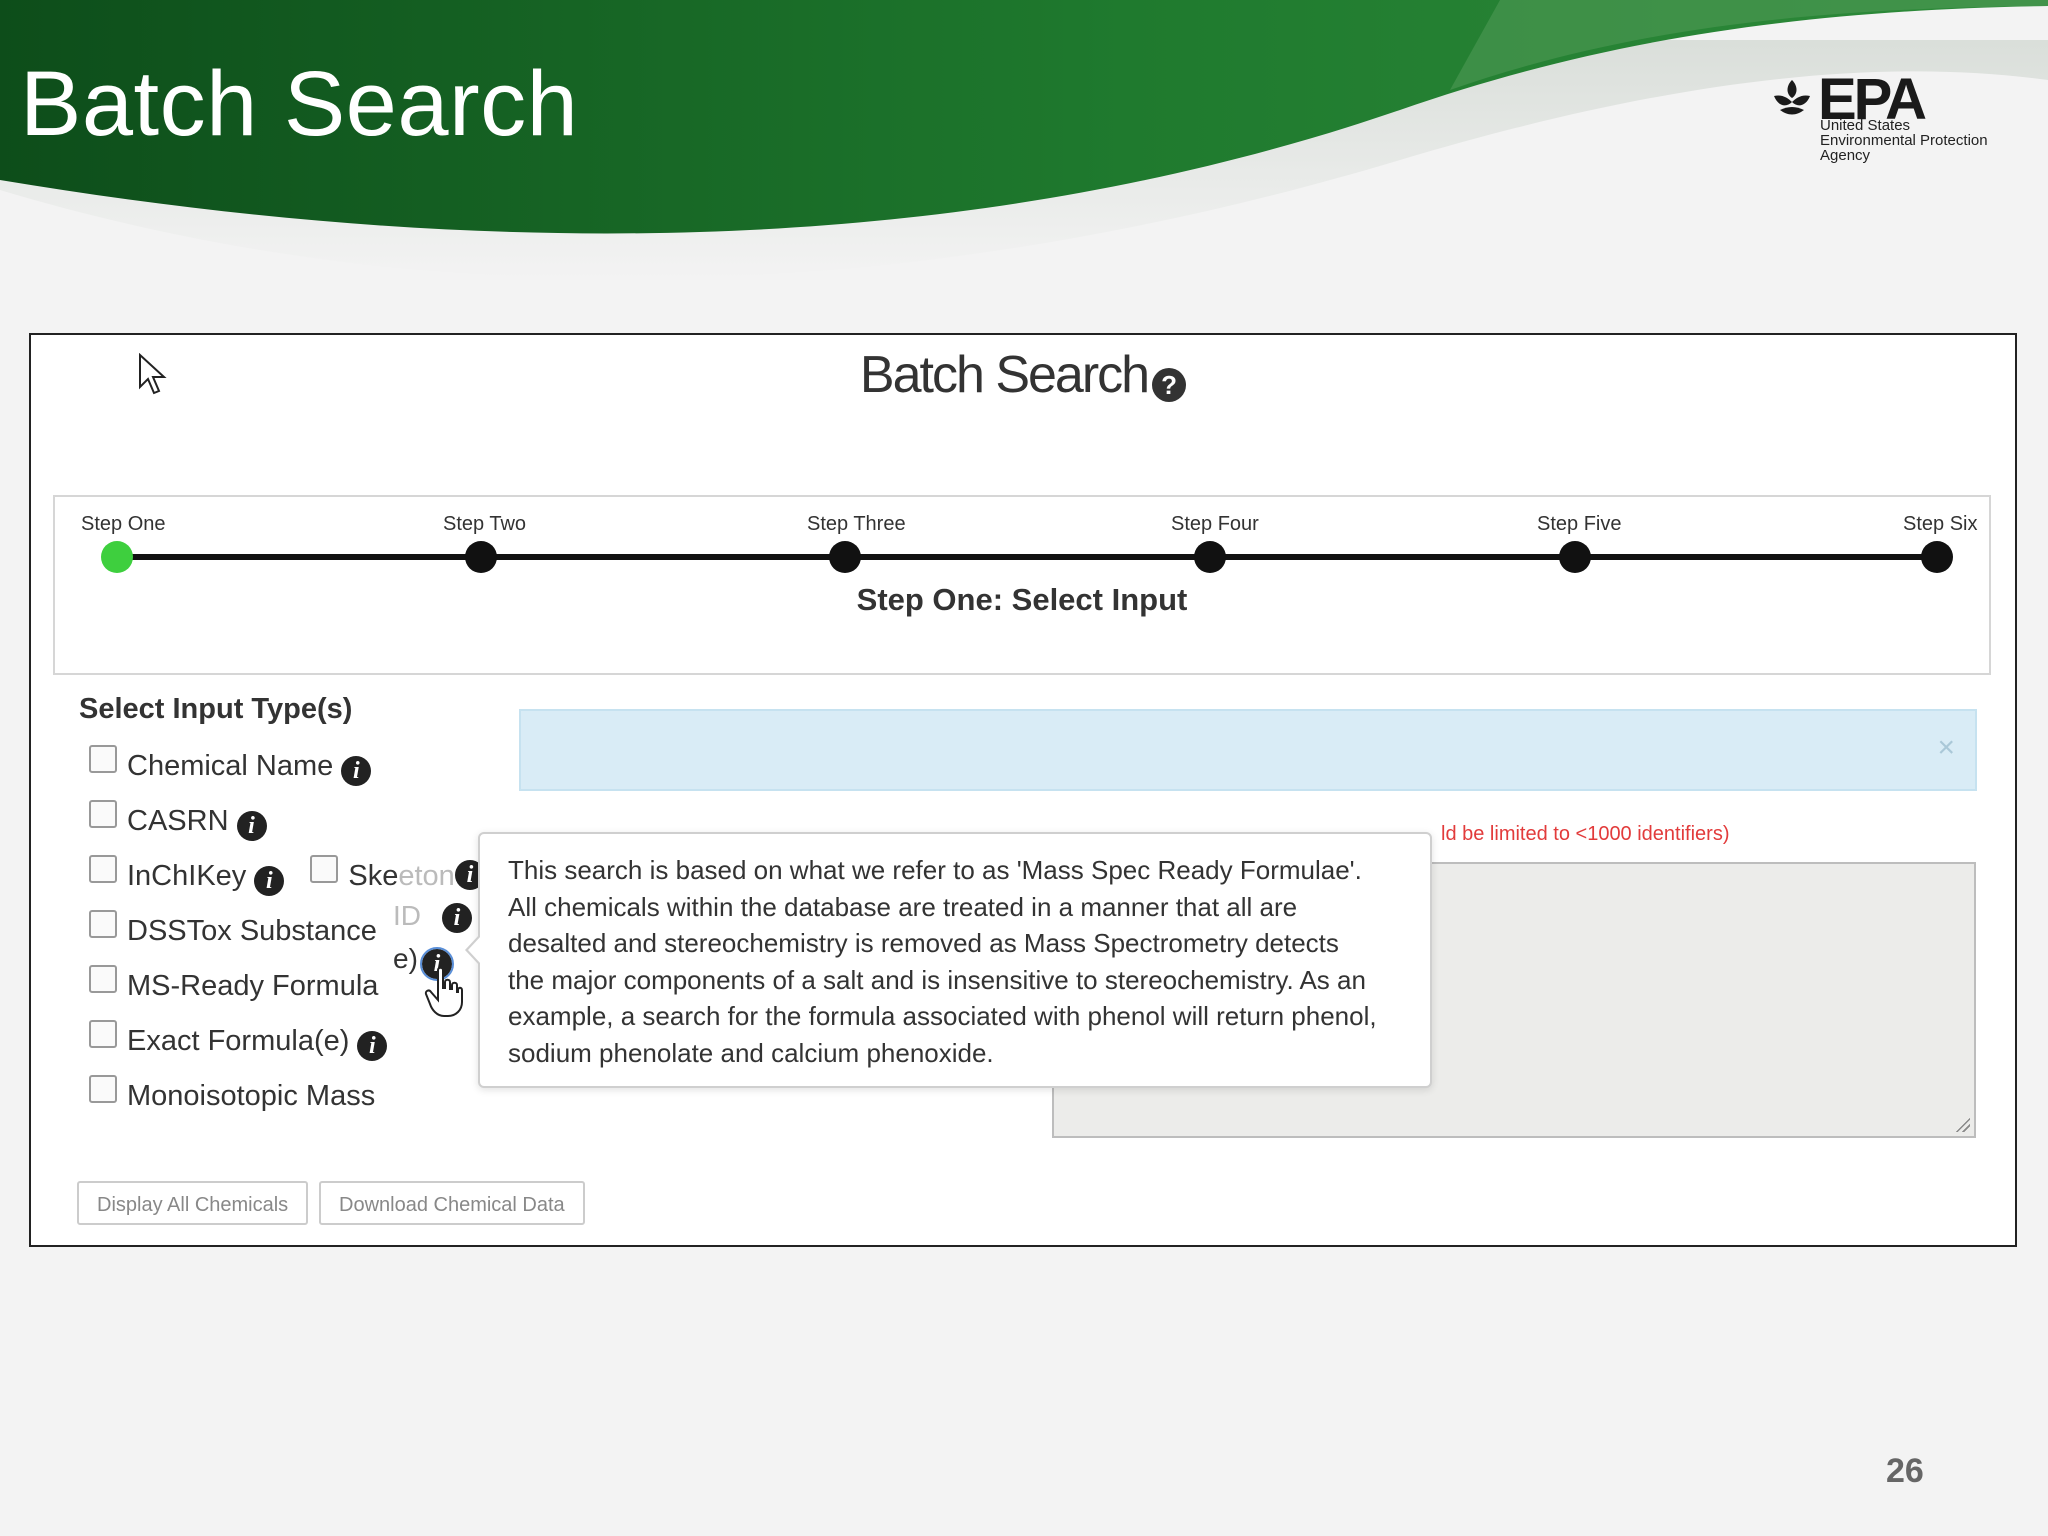 The height and width of the screenshot is (1536, 2048). Describe the element at coordinates (1905, 1471) in the screenshot. I see `page-number: 26` at that location.